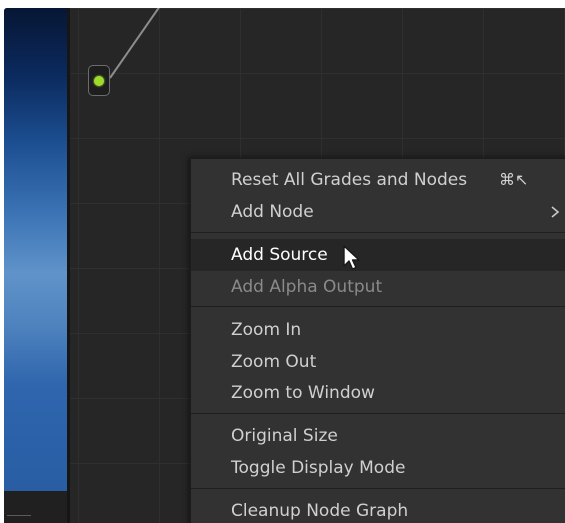 The image size is (565, 523). What do you see at coordinates (378, 436) in the screenshot?
I see `menu-item-original-size: Original Size` at bounding box center [378, 436].